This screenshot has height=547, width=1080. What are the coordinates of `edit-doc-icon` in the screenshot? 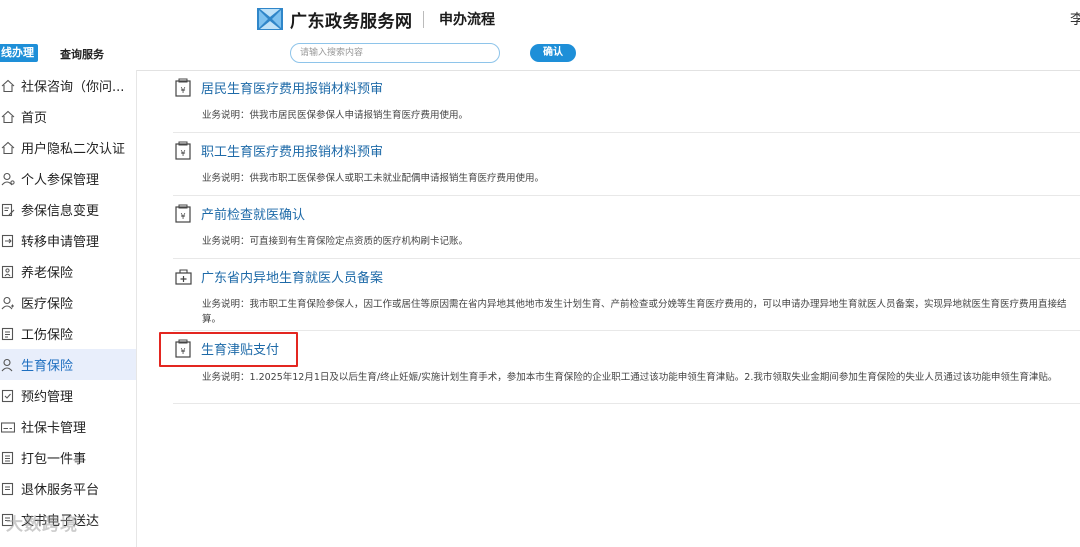 It's located at (8, 209).